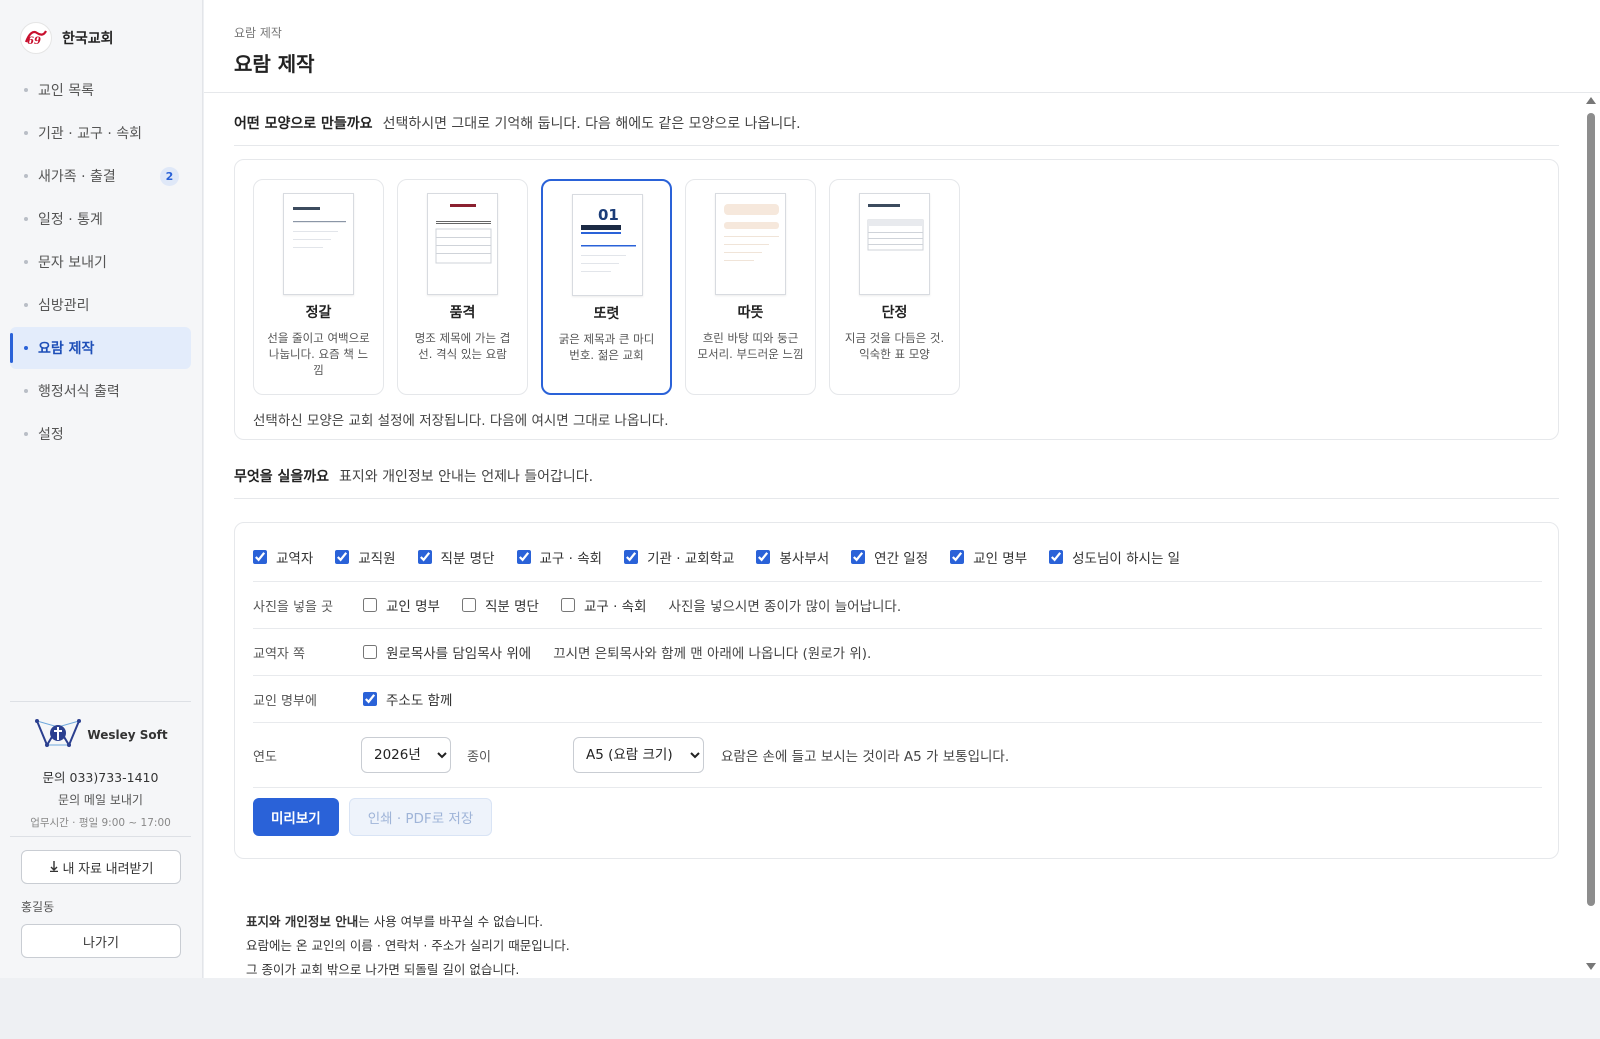 The width and height of the screenshot is (1600, 1039). I want to click on business-hours: 업무시간 · 평일 9:00 ~ 17:00, so click(100, 823).